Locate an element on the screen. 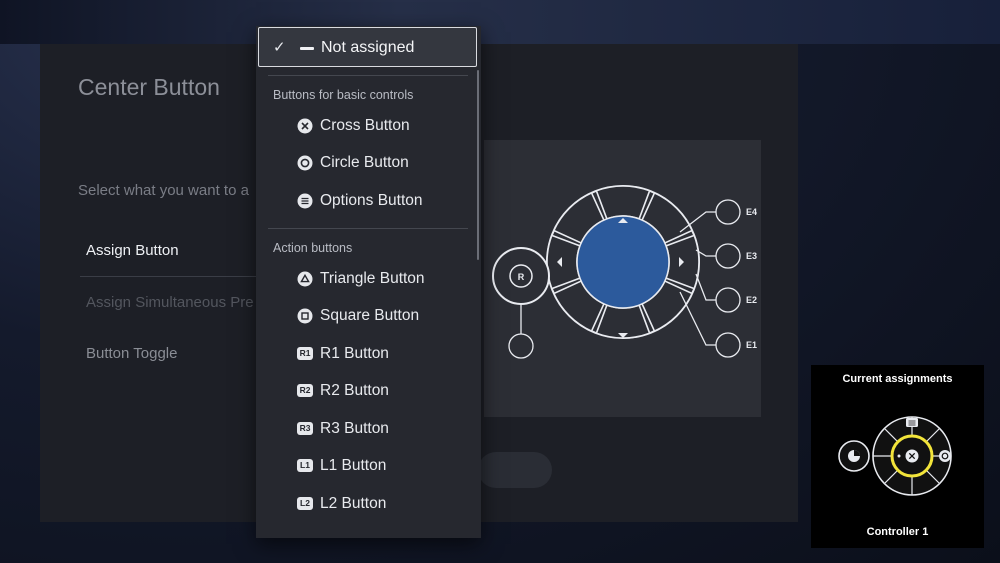 The width and height of the screenshot is (1000, 563). port-e3-circle is located at coordinates (728, 256).